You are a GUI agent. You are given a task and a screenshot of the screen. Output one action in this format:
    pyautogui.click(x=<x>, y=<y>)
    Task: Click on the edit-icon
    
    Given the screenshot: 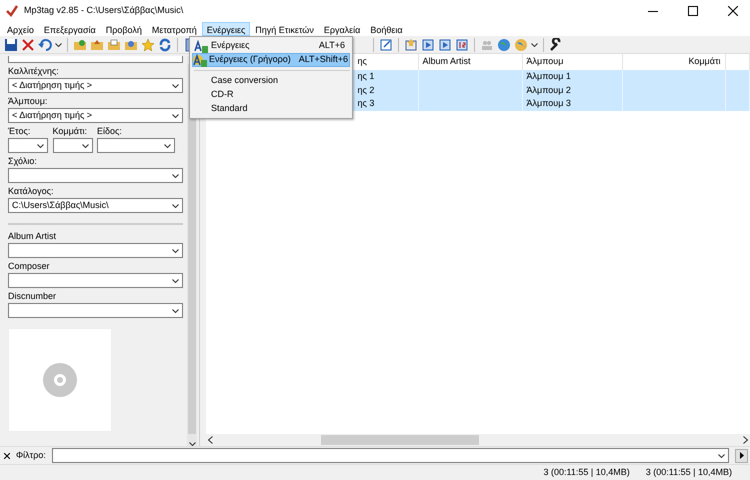 What is the action you would take?
    pyautogui.click(x=386, y=45)
    